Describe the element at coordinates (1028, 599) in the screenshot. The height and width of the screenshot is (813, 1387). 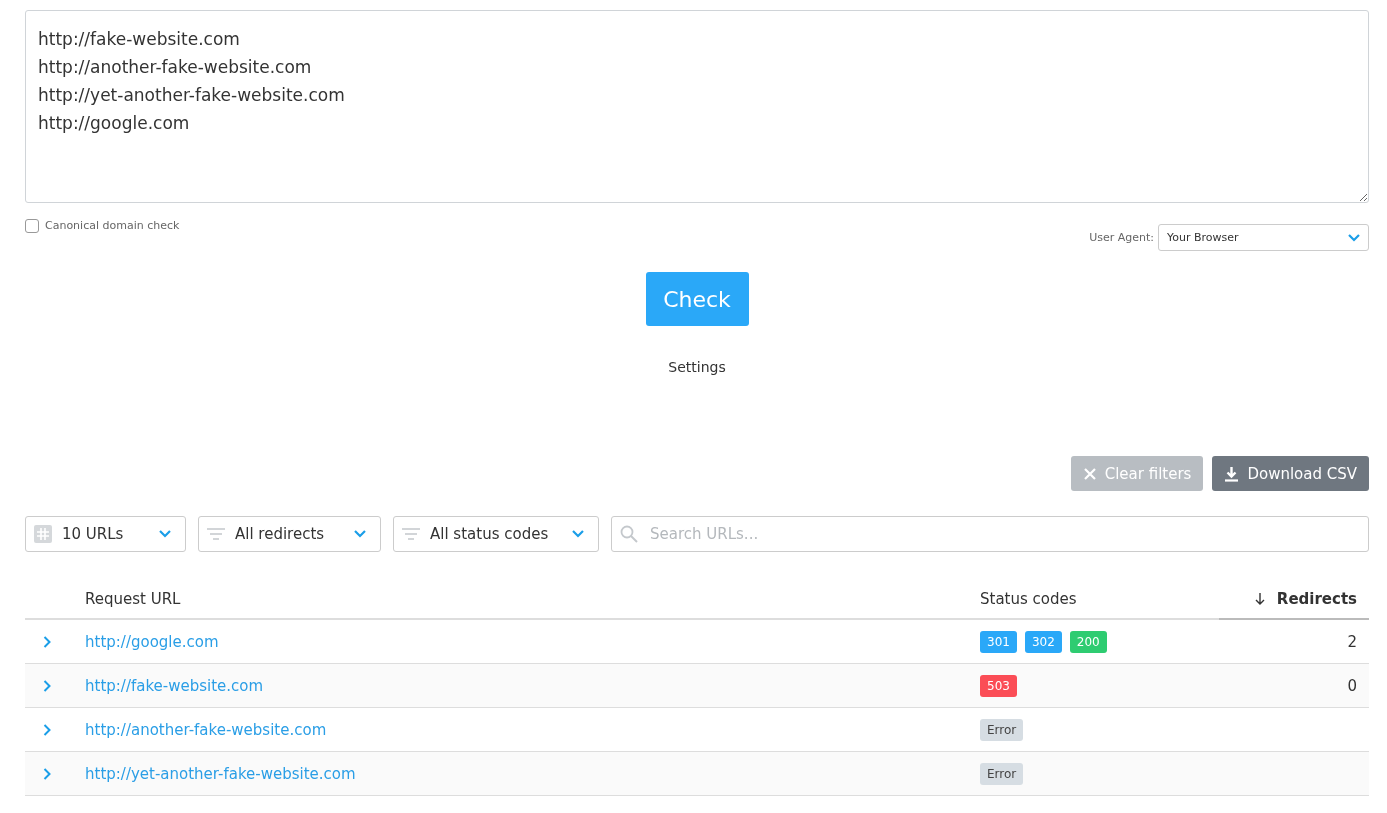
I see `column-header: Status codes` at that location.